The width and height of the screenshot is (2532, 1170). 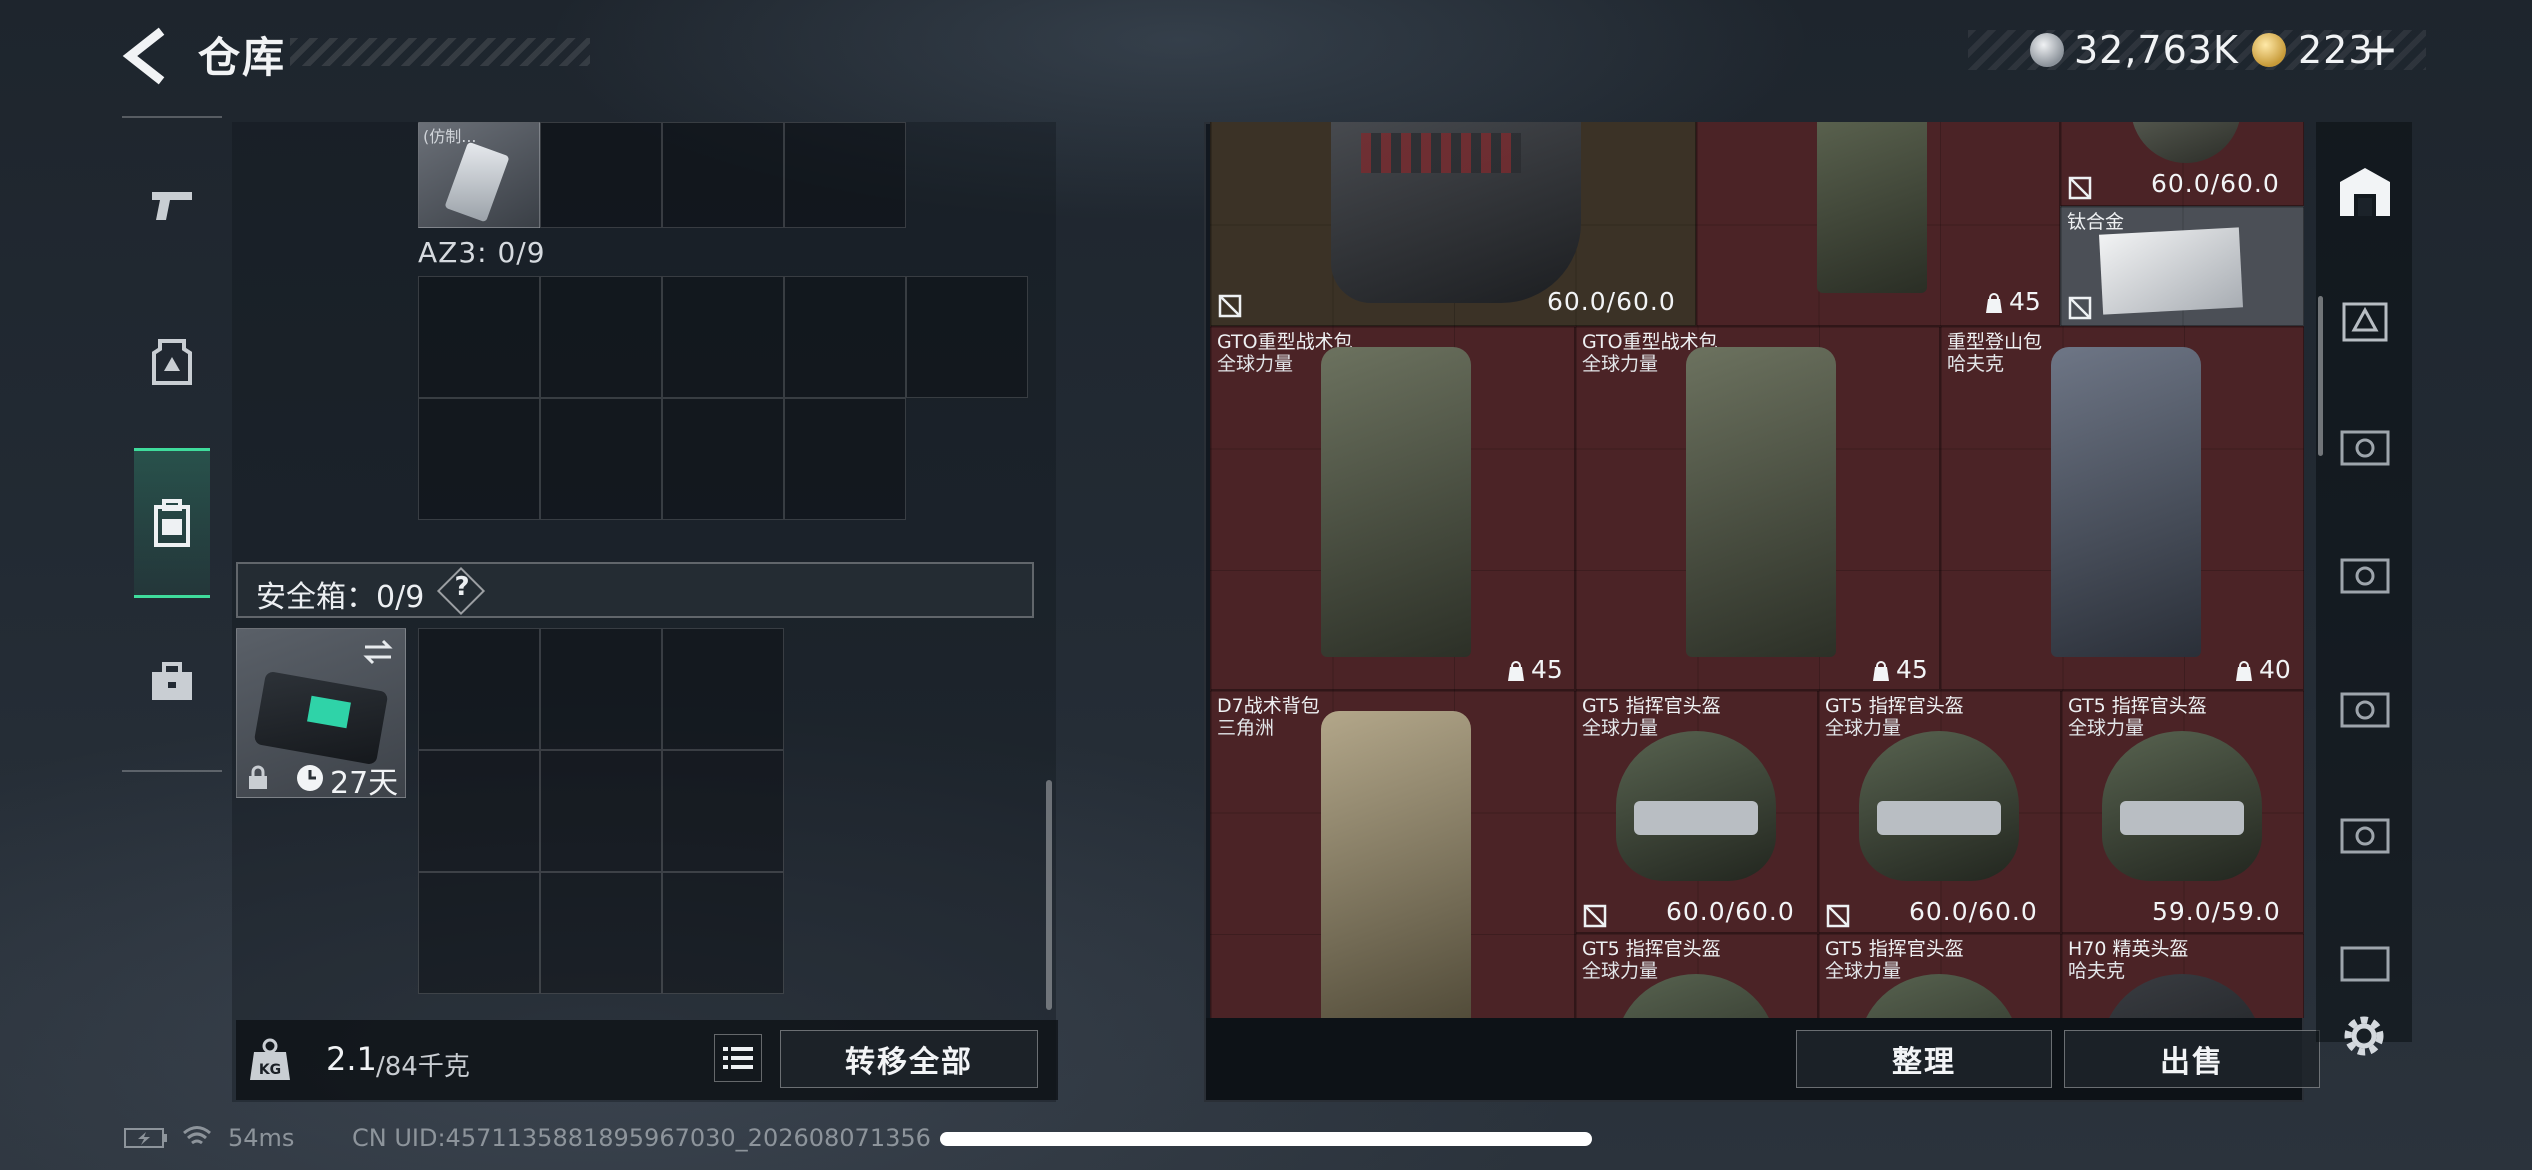 I want to click on stash-item-helmet: H70 精英头盔 哈夫克, so click(x=2182, y=975).